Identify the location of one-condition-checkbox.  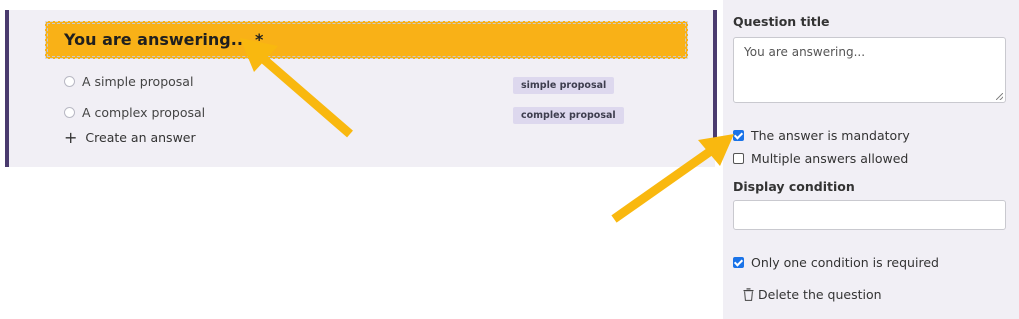
(738, 262).